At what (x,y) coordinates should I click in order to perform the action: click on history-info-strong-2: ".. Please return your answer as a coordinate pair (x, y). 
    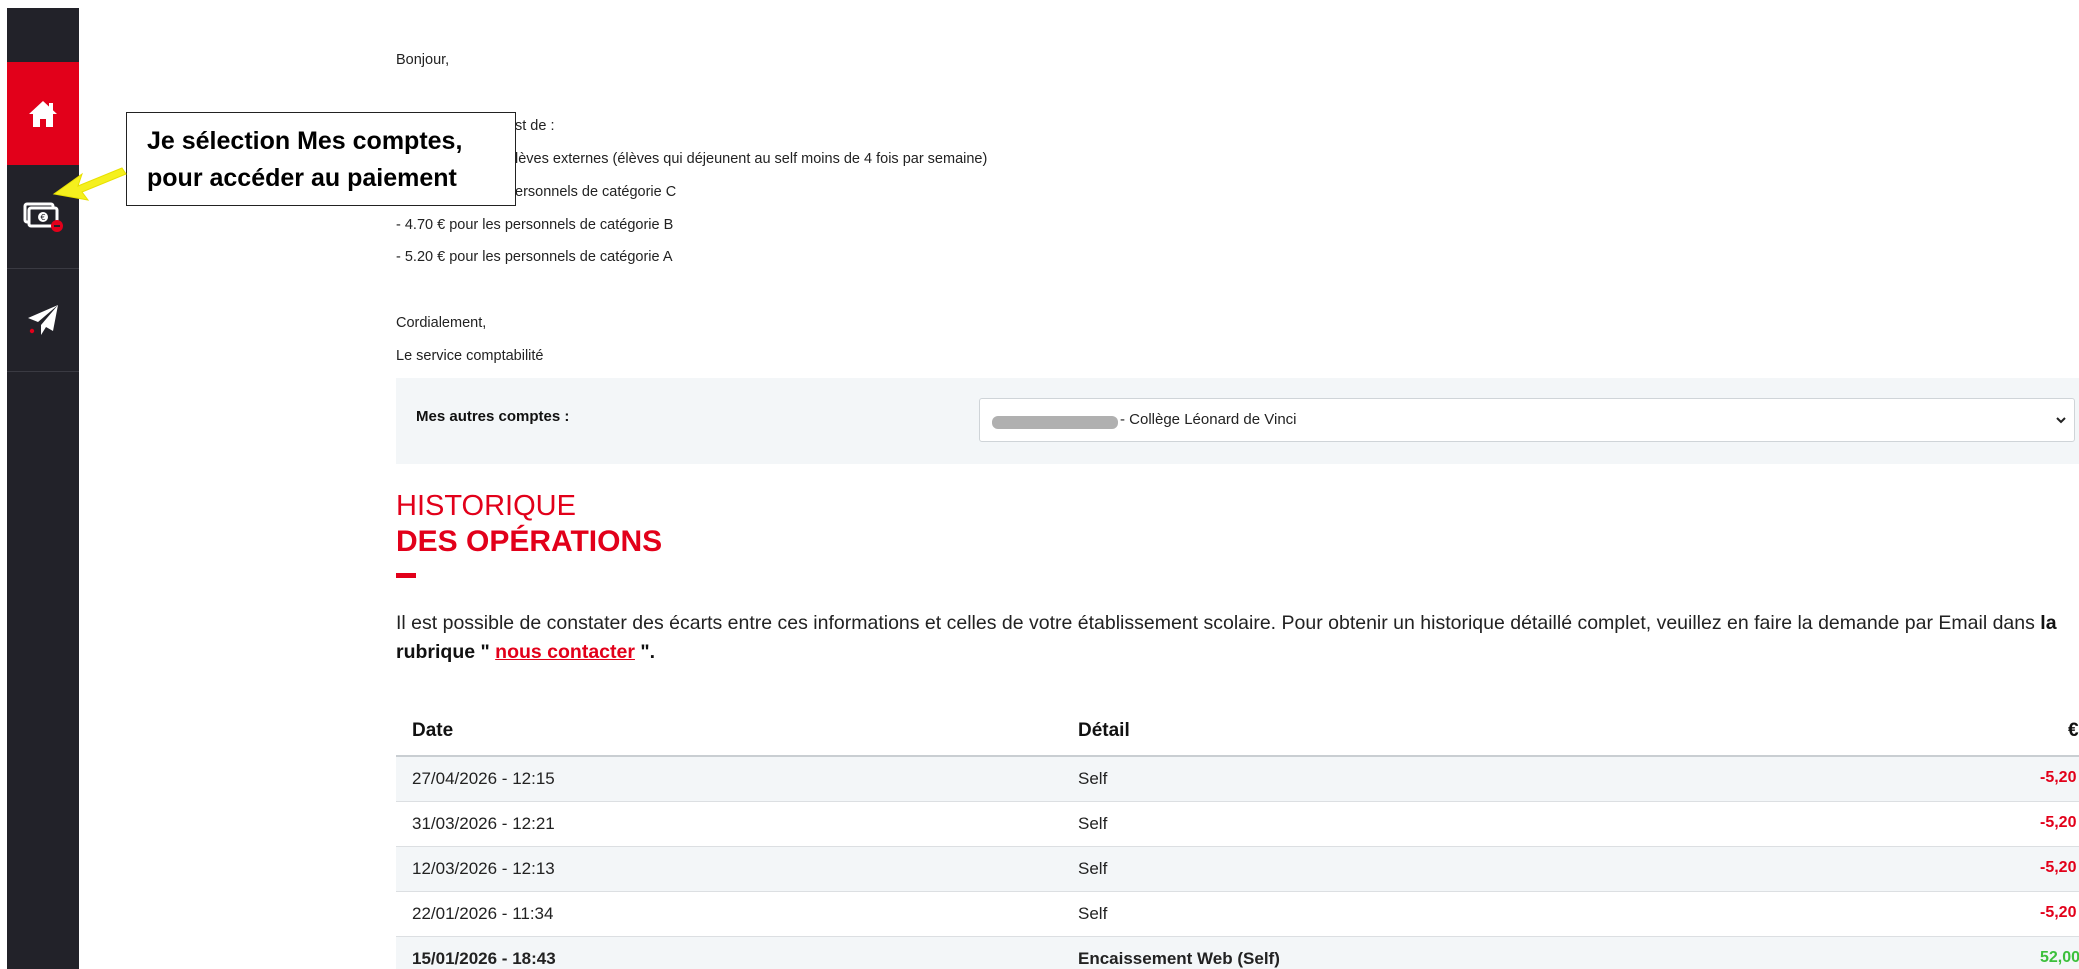
    Looking at the image, I should click on (645, 652).